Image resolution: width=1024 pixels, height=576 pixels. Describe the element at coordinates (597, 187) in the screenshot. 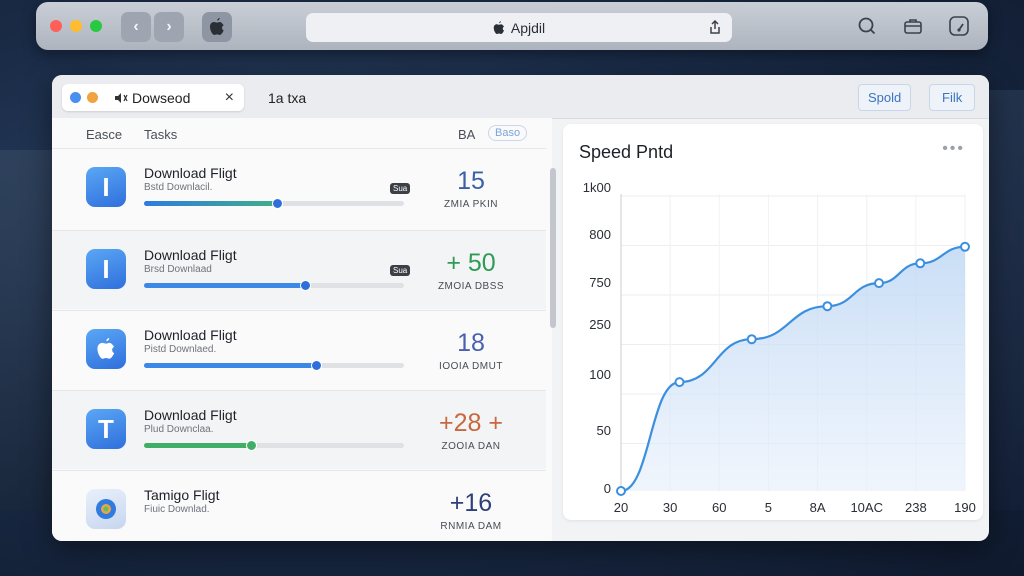

I see `y-tick-label: 1k00` at that location.